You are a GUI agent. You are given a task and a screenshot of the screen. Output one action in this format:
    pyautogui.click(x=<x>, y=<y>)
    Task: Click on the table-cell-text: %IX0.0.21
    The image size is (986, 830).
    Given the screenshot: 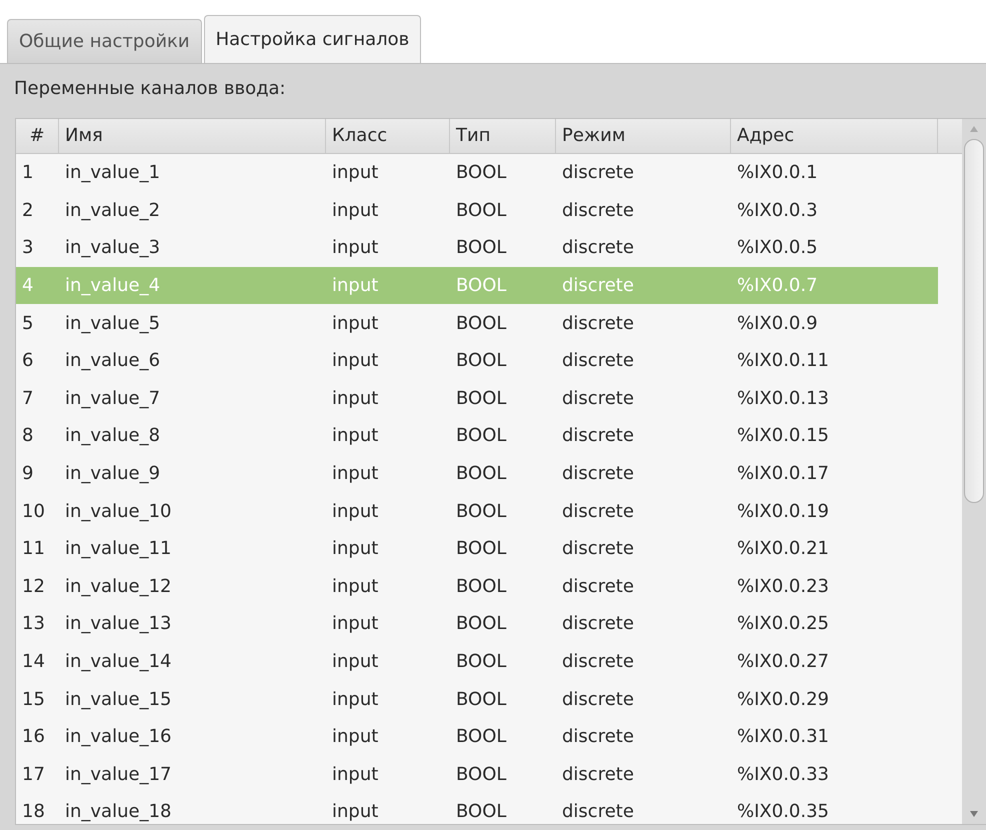 What is the action you would take?
    pyautogui.click(x=783, y=549)
    